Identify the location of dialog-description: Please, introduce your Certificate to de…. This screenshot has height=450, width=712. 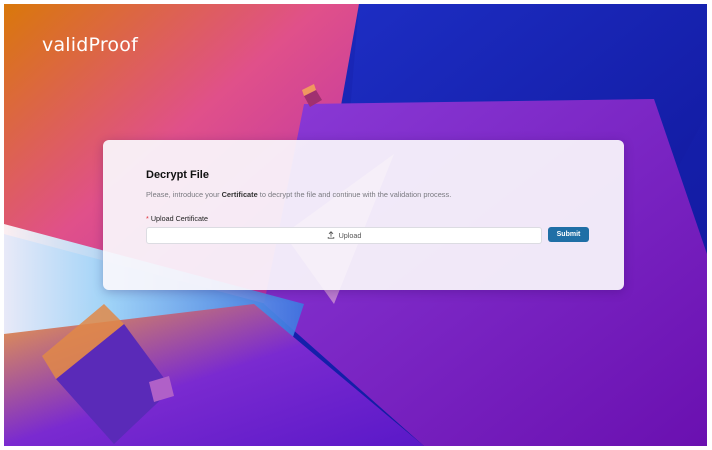
(298, 194).